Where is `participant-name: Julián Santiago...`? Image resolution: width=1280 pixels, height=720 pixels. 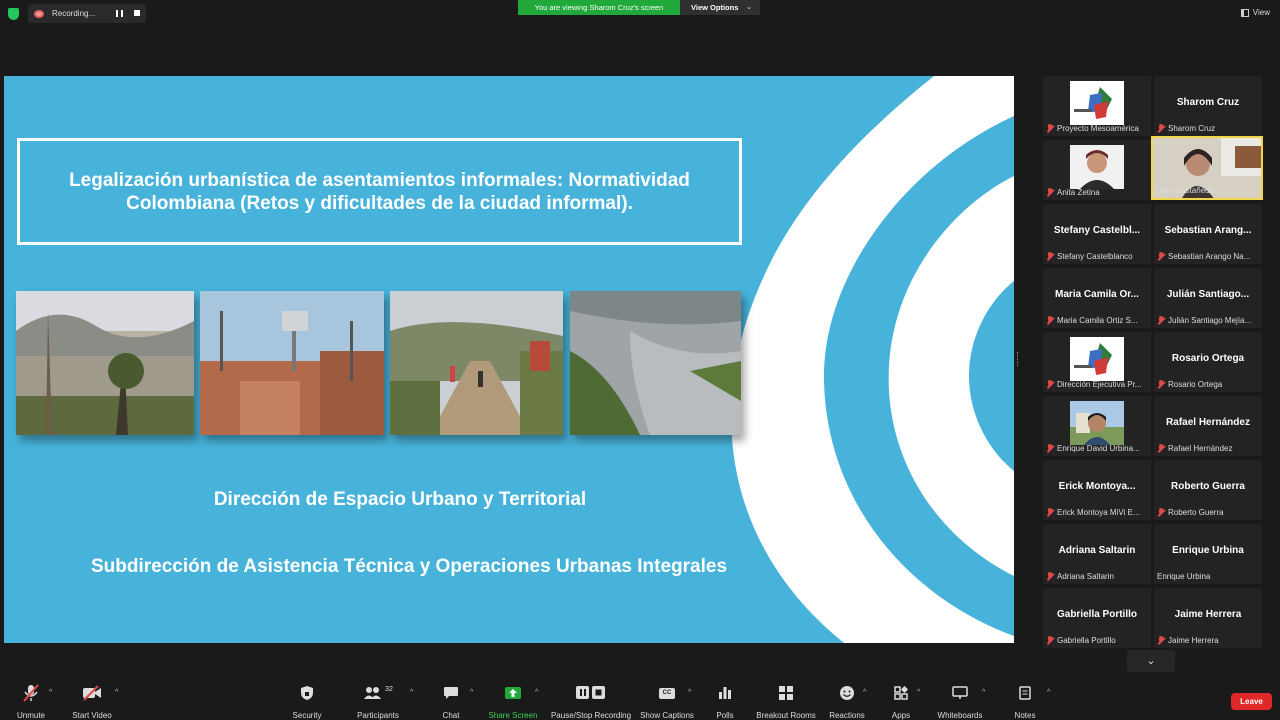
participant-name: Julián Santiago... is located at coordinates (1208, 294).